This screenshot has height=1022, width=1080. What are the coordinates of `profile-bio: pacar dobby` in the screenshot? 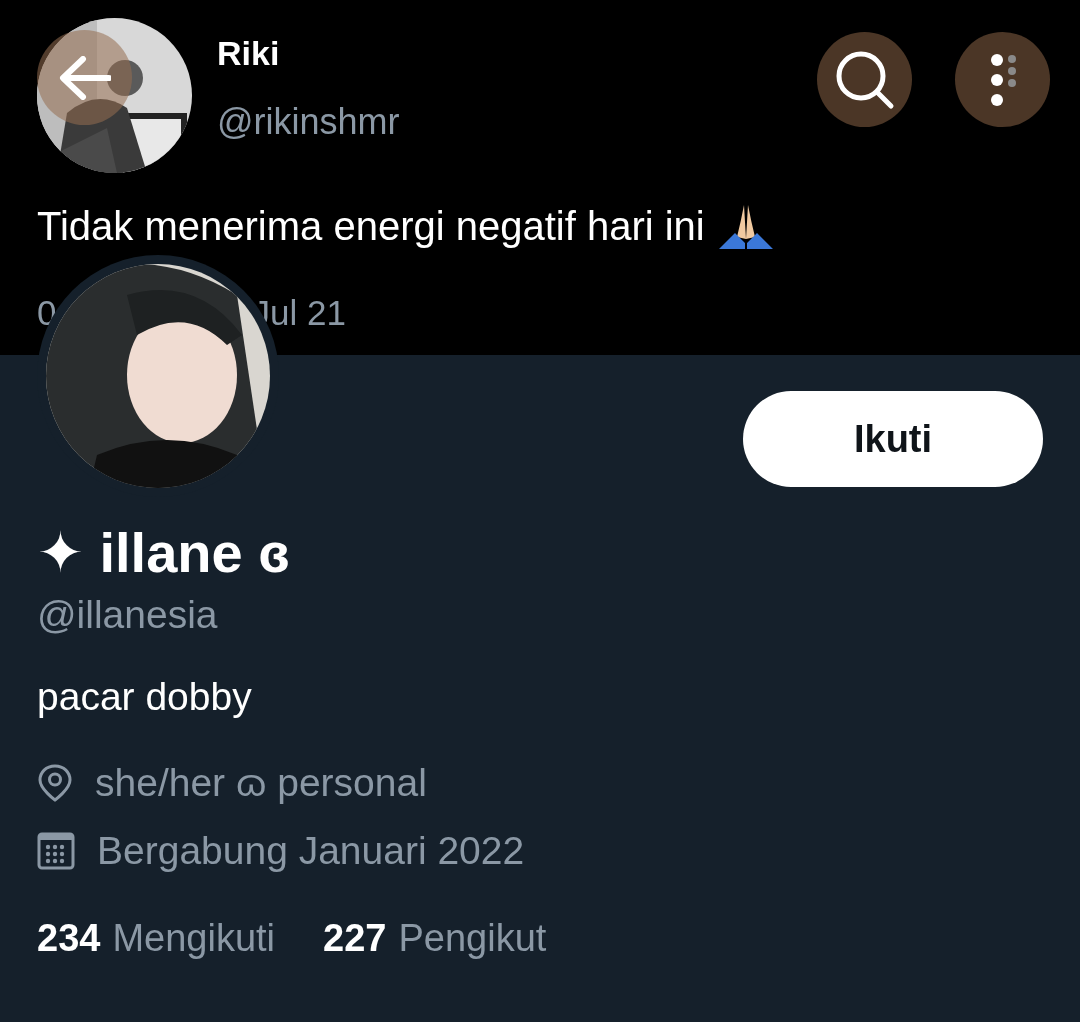 It's located at (145, 697).